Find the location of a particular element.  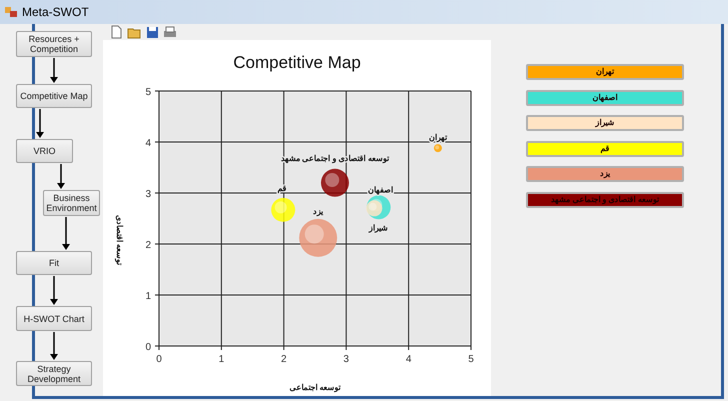

legend-button: اصفهان is located at coordinates (605, 98).